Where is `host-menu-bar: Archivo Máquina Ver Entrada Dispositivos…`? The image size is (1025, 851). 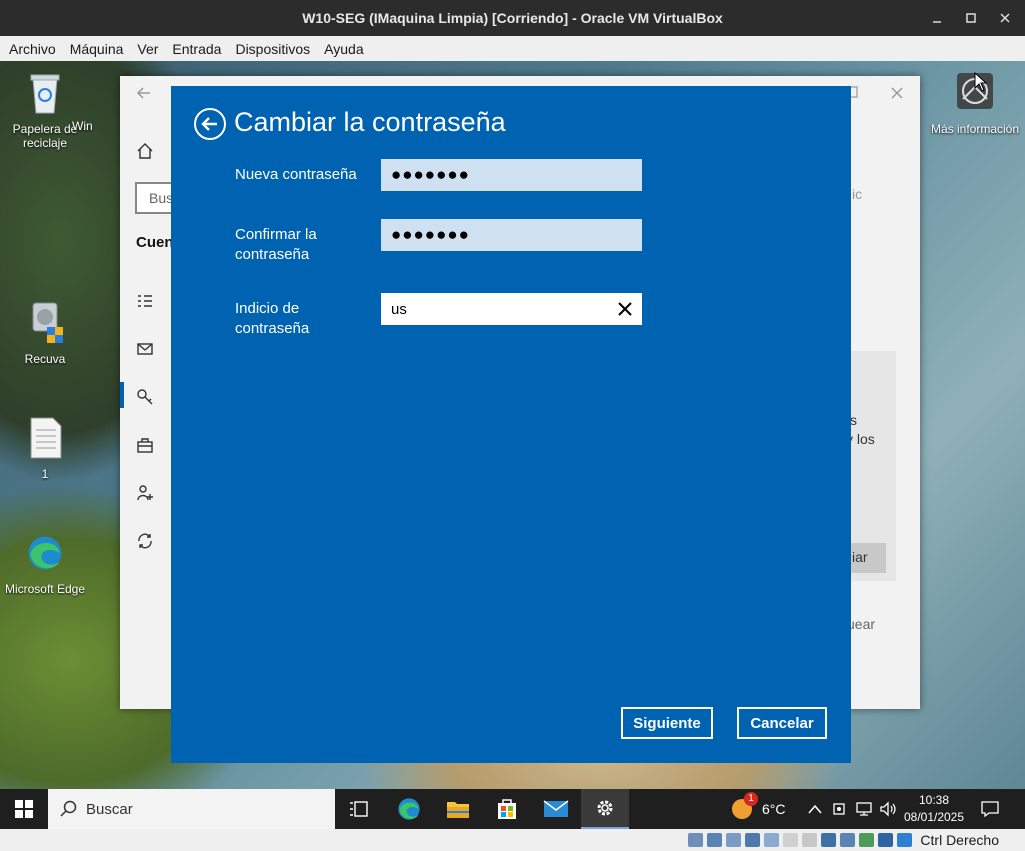 host-menu-bar: Archivo Máquina Ver Entrada Dispositivos… is located at coordinates (512, 48).